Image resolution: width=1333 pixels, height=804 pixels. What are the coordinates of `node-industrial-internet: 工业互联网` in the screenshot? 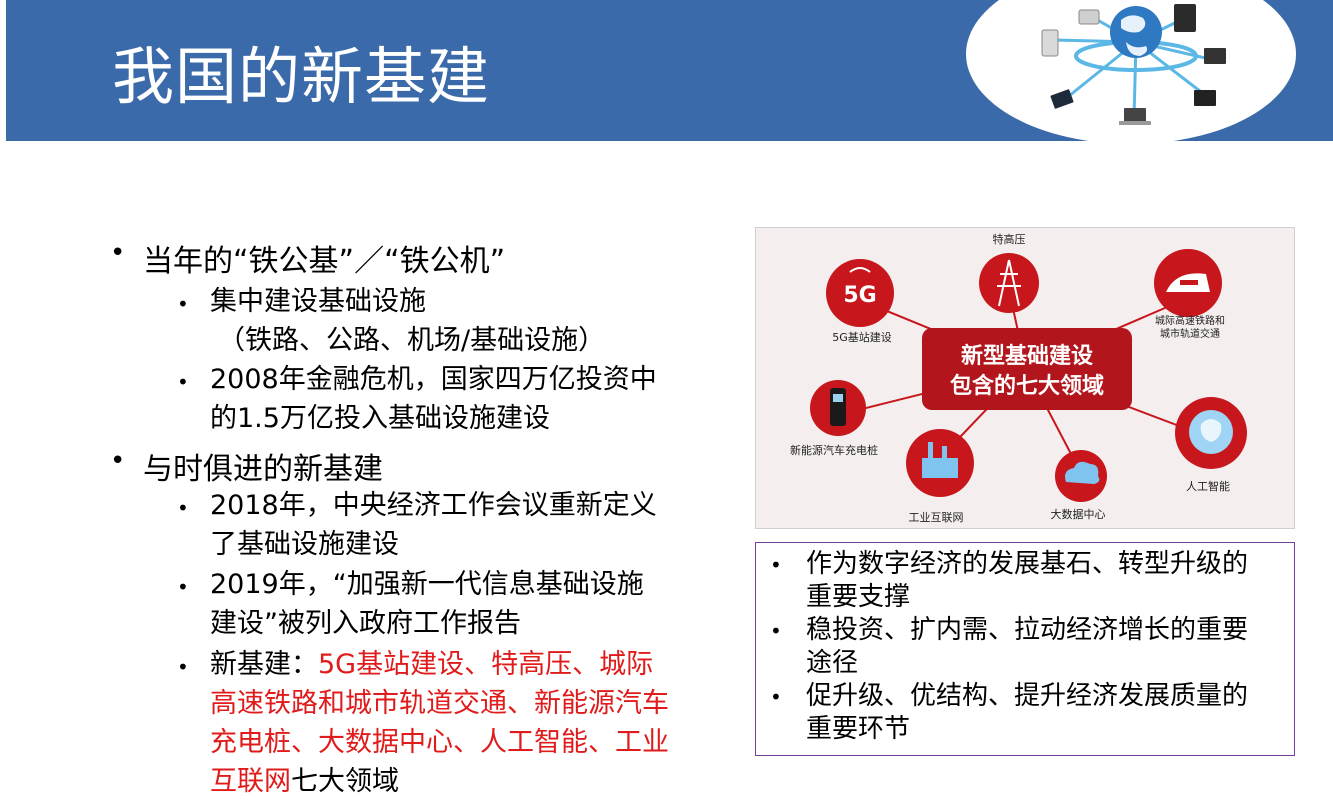 It's located at (940, 476).